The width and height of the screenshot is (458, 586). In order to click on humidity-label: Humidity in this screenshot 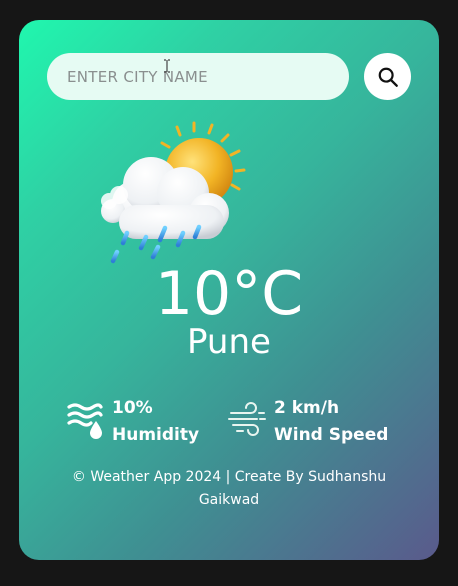, I will do `click(156, 435)`.